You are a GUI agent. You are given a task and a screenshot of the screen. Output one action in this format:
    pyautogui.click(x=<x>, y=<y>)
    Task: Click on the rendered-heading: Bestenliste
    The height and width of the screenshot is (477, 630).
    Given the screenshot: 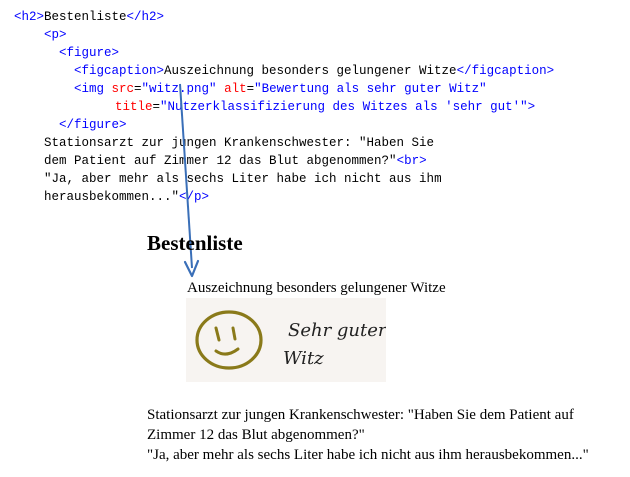 What is the action you would take?
    pyautogui.click(x=195, y=243)
    